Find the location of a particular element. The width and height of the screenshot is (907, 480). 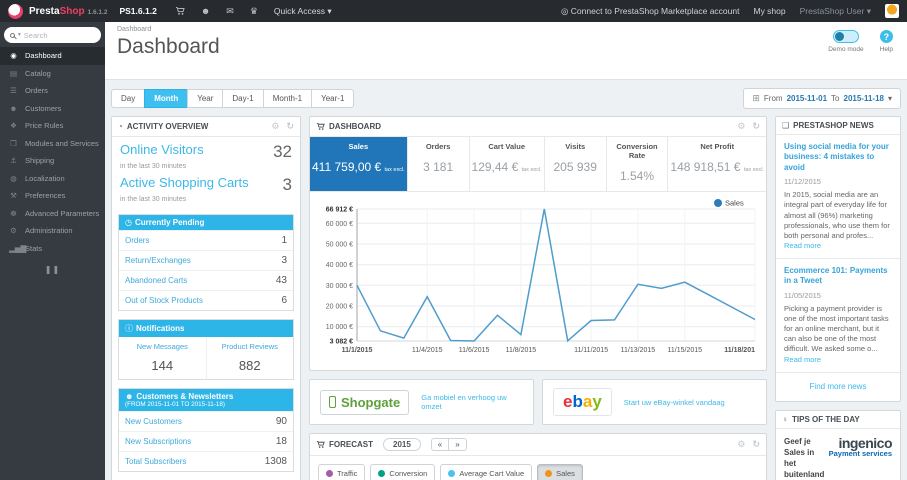

article-title-link: Ecommerce 101: Payments in a Tweet is located at coordinates (838, 276).